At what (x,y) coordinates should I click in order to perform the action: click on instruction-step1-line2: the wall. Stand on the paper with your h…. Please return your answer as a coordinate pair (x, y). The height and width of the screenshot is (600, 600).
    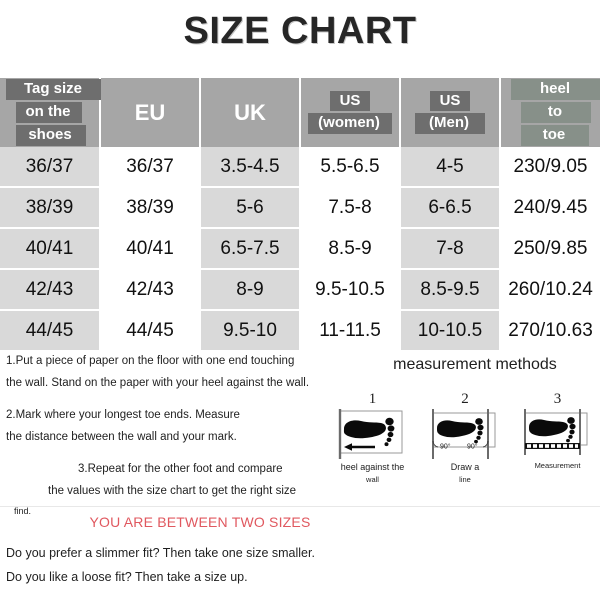
    Looking at the image, I should click on (158, 383).